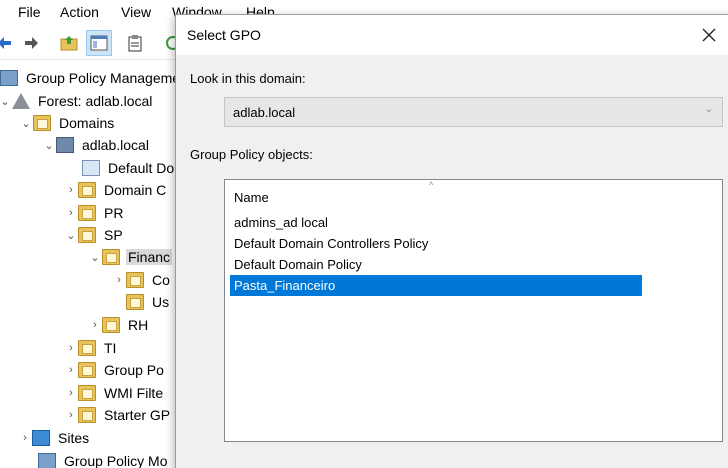 Image resolution: width=728 pixels, height=468 pixels. What do you see at coordinates (118, 415) in the screenshot?
I see `tree-item-starter-gpos: › Starter GP` at bounding box center [118, 415].